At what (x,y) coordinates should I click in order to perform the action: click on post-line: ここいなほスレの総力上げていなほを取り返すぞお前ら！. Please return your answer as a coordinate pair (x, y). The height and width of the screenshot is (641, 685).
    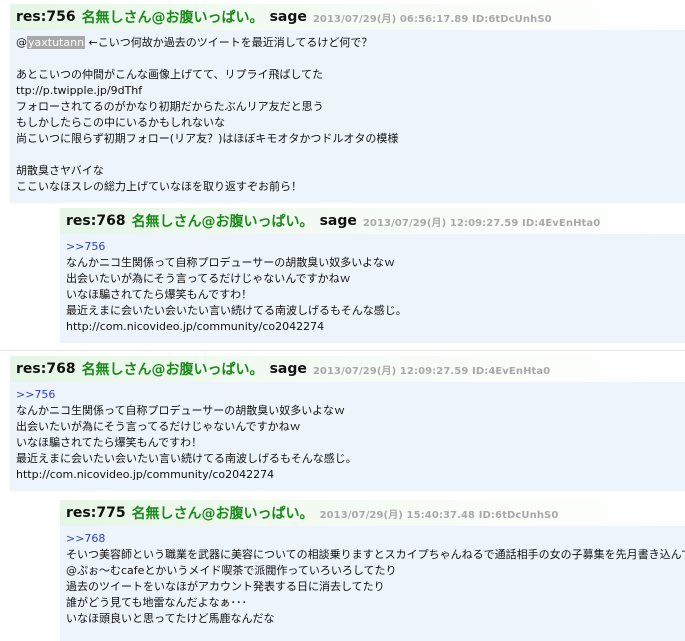
    Looking at the image, I should click on (159, 186).